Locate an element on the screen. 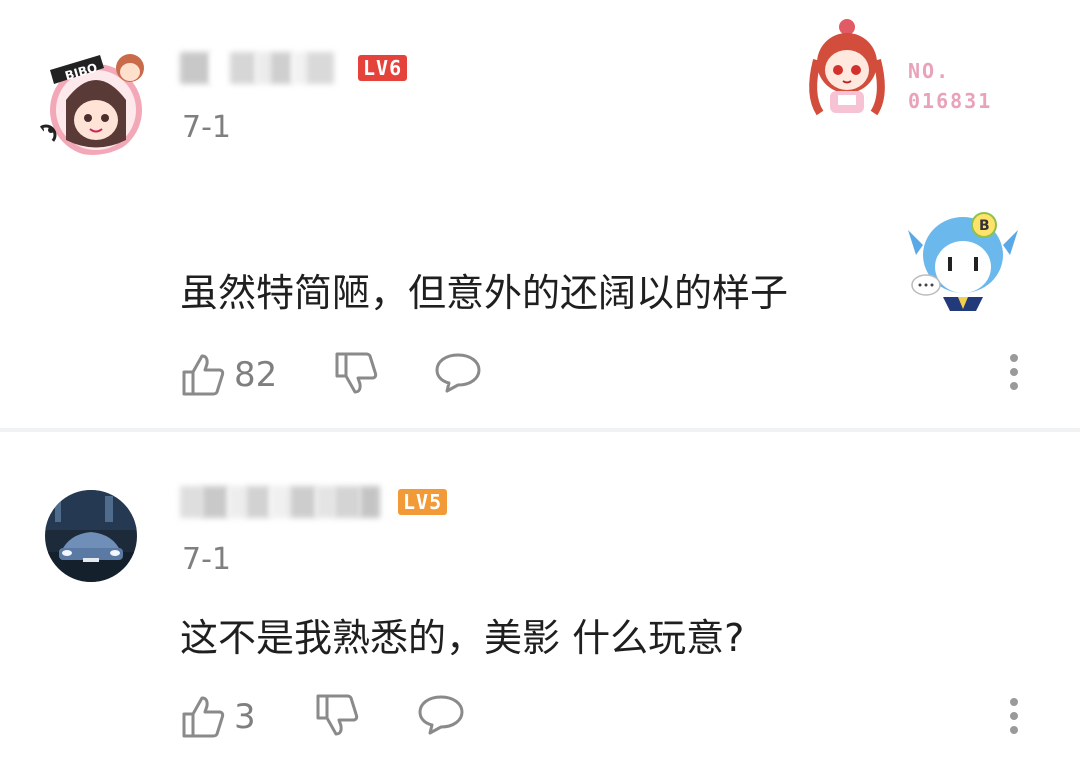 The image size is (1080, 773). comment-text: 虽然特简陋，但意外的还阔以的样子 is located at coordinates (484, 293).